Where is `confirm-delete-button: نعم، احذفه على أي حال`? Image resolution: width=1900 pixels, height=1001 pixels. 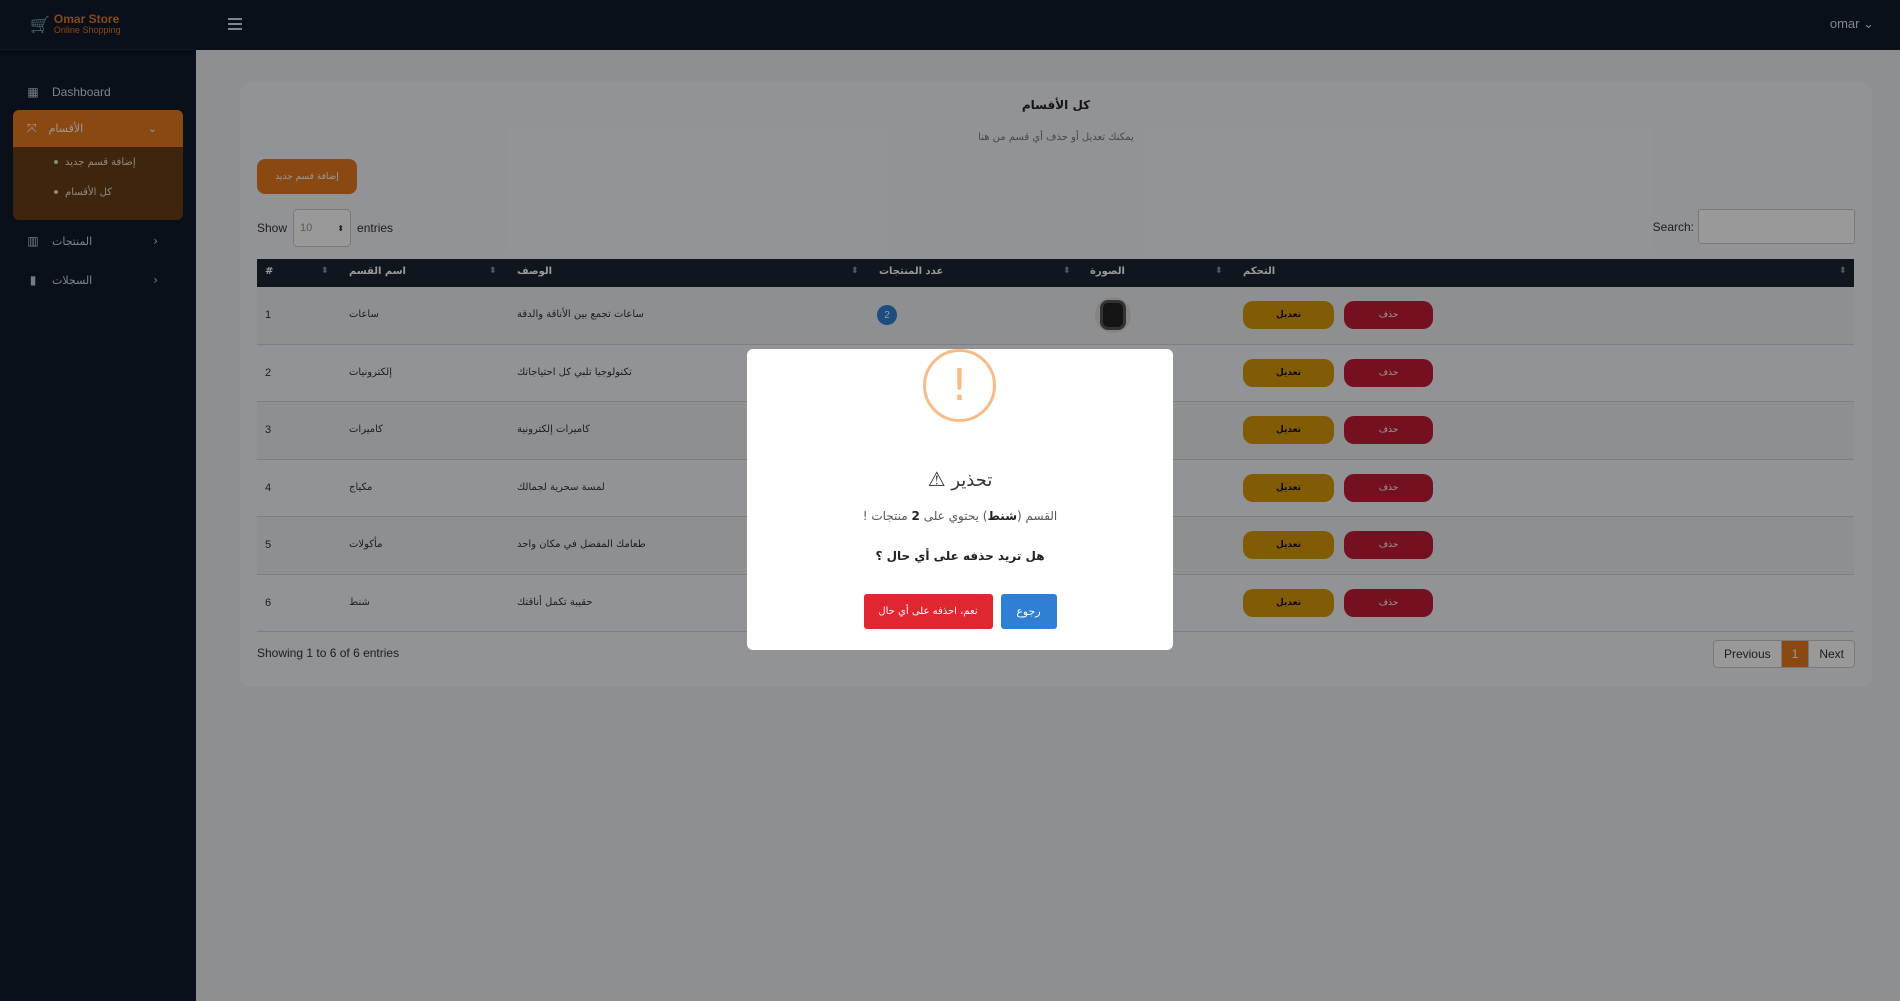
confirm-delete-button: نعم، احذفه على أي حال is located at coordinates (928, 611).